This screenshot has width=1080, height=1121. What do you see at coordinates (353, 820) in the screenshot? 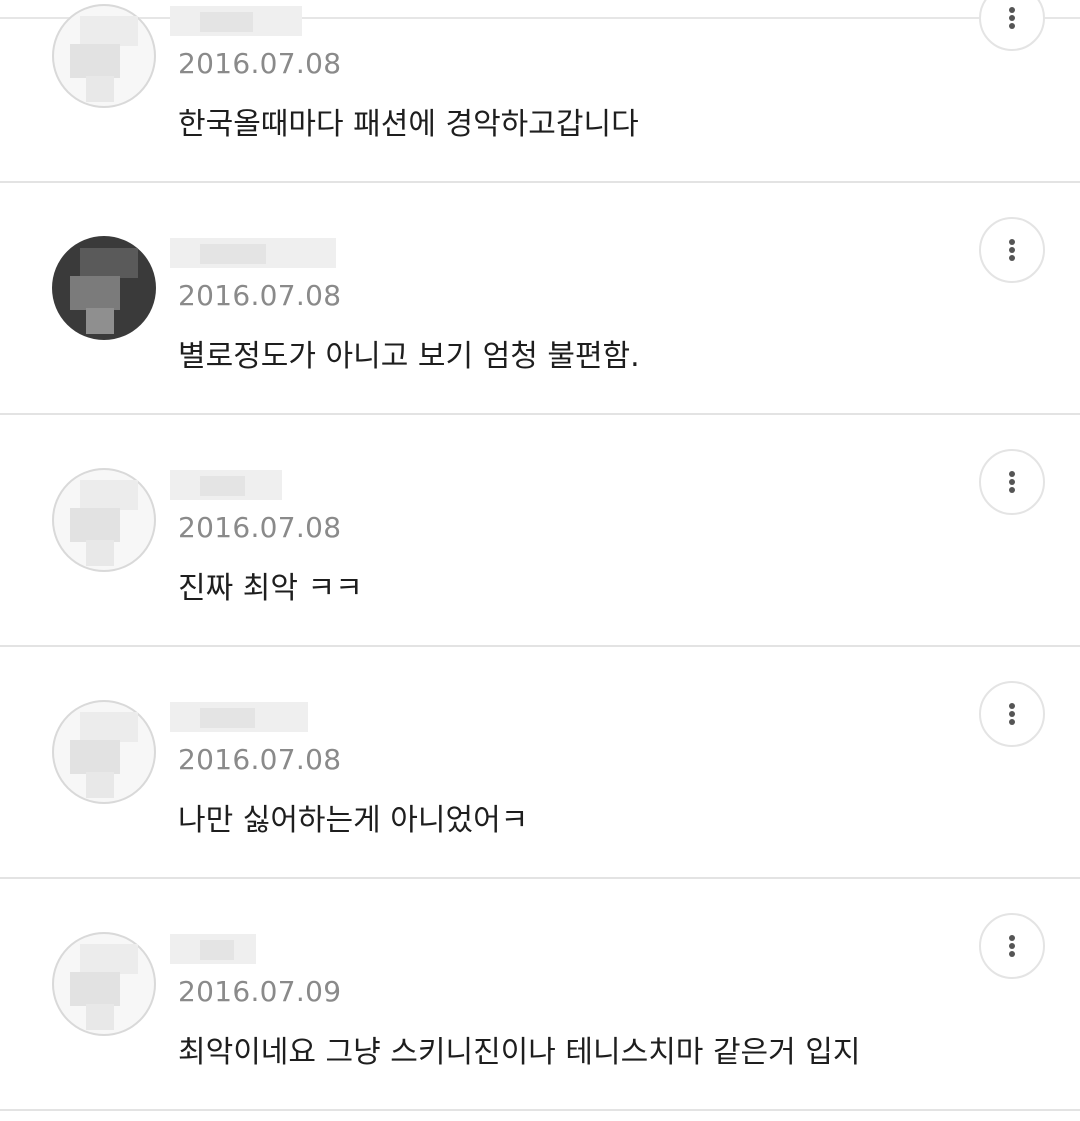
I see `comment-text: 나만 싫어하는게 아니었어ㅋ` at bounding box center [353, 820].